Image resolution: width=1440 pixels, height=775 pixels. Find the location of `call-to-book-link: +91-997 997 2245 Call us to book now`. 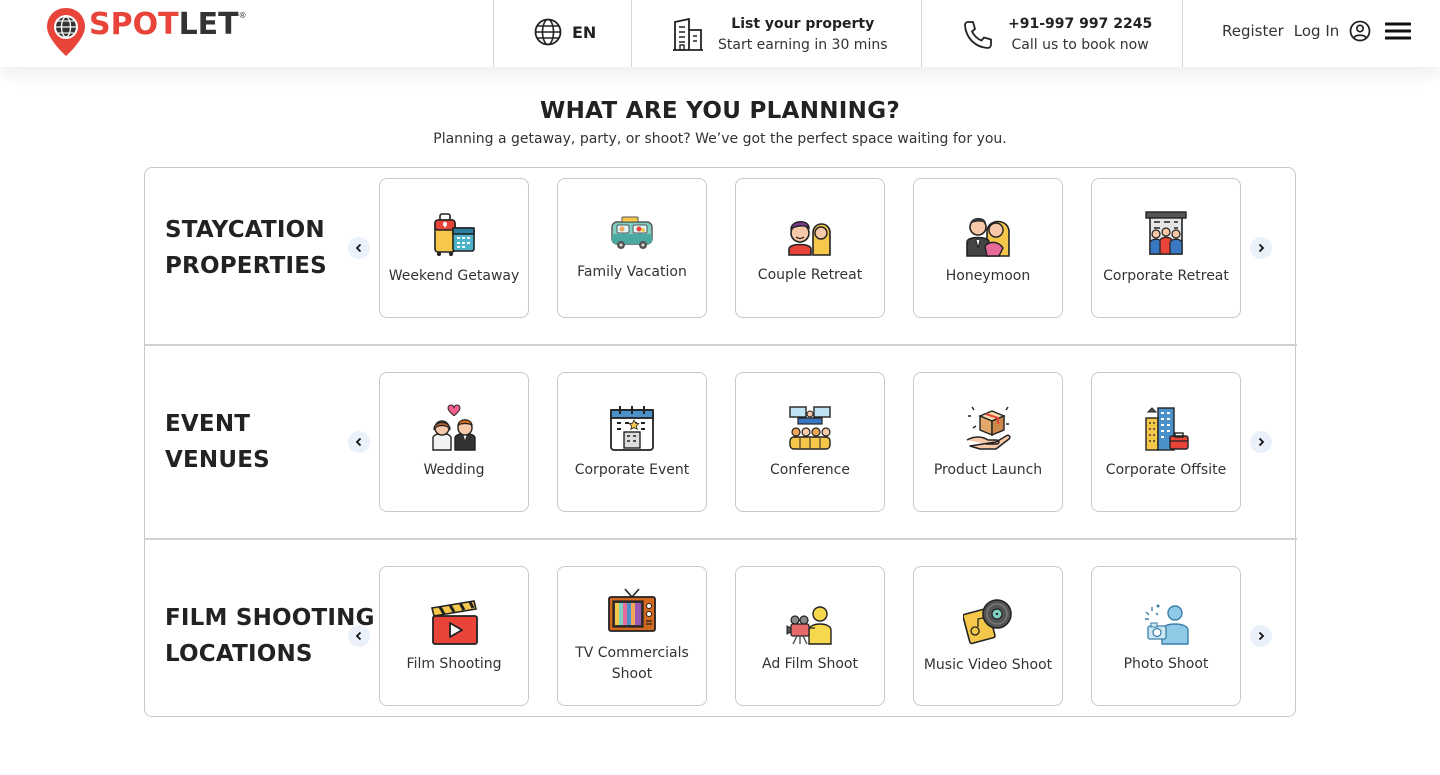

call-to-book-link: +91-997 997 2245 Call us to book now is located at coordinates (1057, 35).